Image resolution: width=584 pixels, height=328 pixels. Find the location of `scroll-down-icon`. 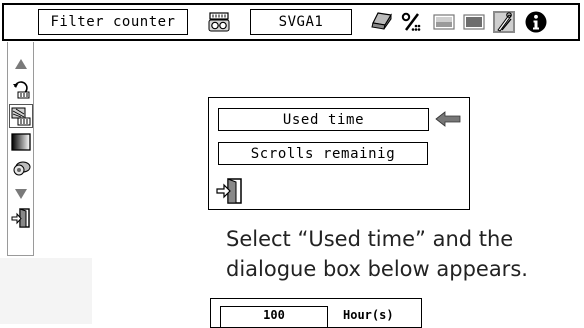

scroll-down-icon is located at coordinates (21, 194).